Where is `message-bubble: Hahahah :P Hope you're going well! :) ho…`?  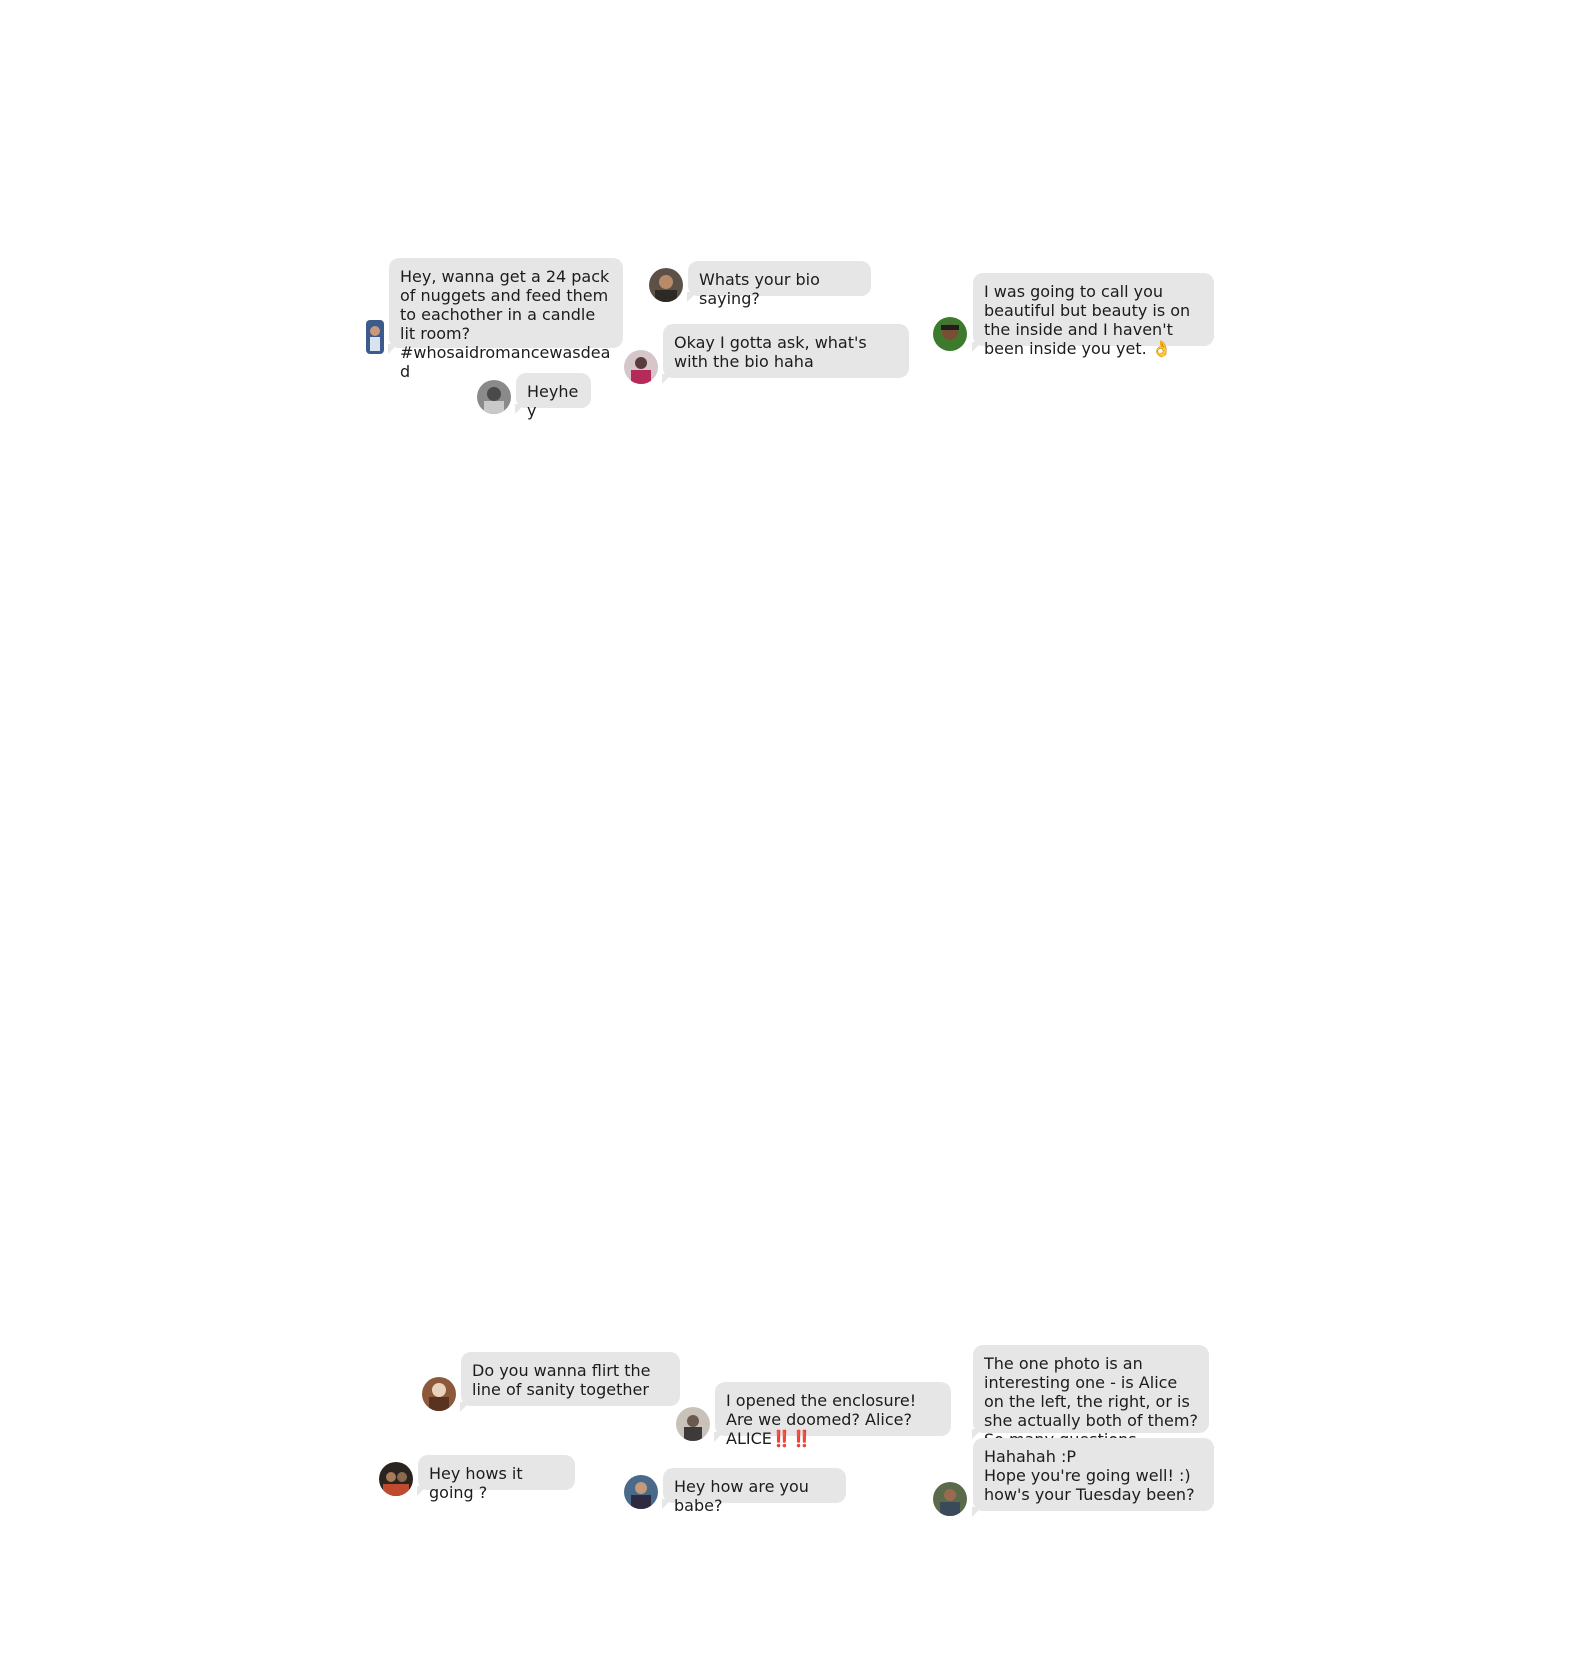 message-bubble: Hahahah :P Hope you're going well! :) ho… is located at coordinates (1093, 1474).